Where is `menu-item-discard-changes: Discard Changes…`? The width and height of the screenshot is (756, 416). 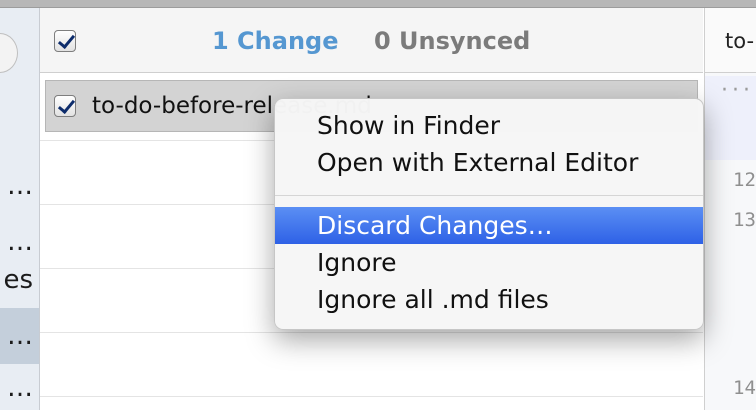
menu-item-discard-changes: Discard Changes… is located at coordinates (489, 225).